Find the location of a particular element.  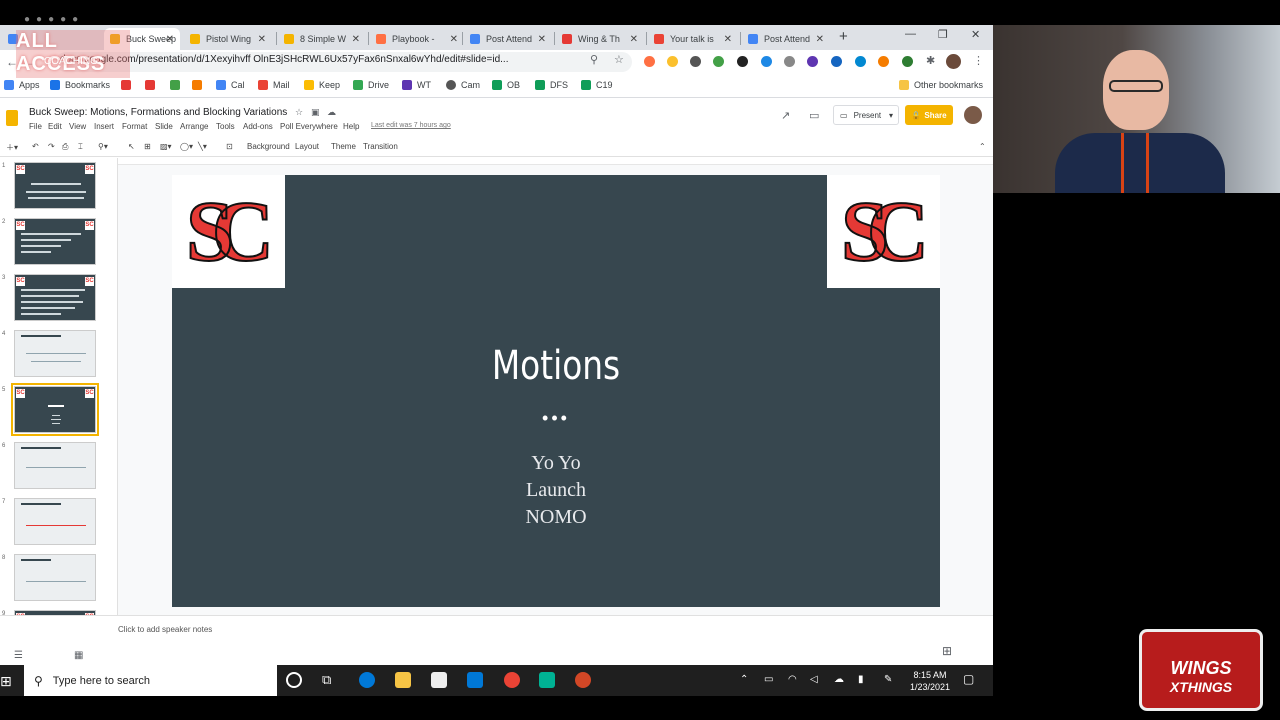

bookmark-cam: Cam is located at coordinates (463, 85).